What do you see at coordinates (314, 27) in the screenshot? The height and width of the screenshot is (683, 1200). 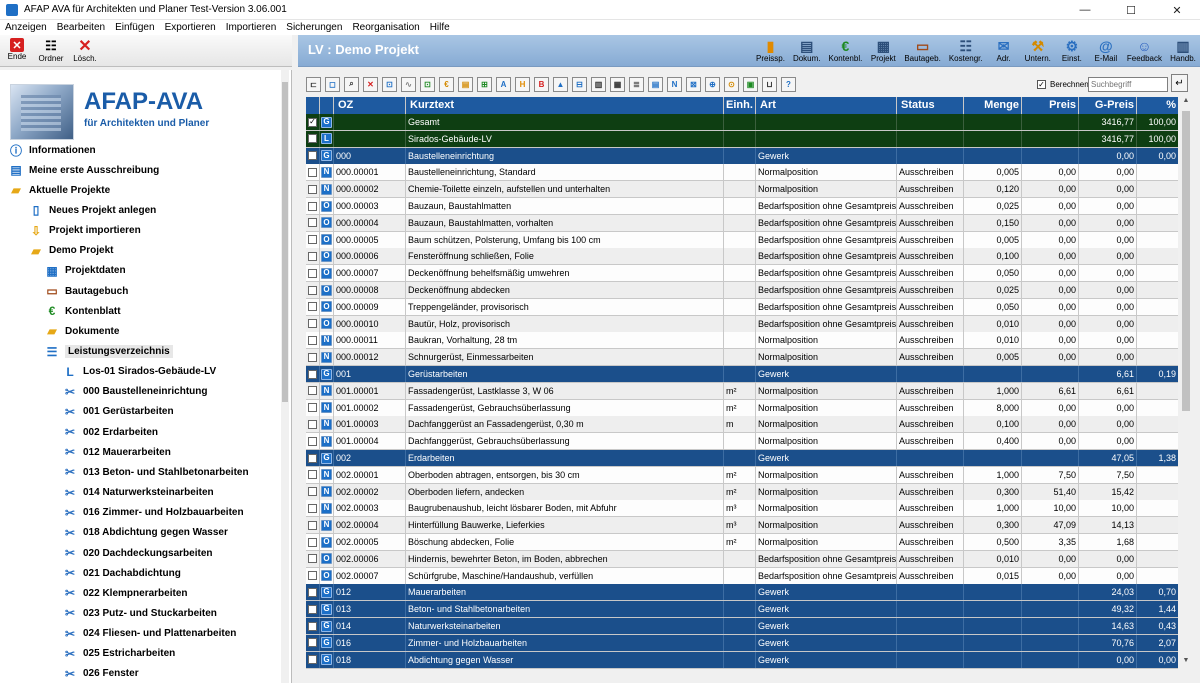 I see `menu-sicherungen: Sicherungen` at bounding box center [314, 27].